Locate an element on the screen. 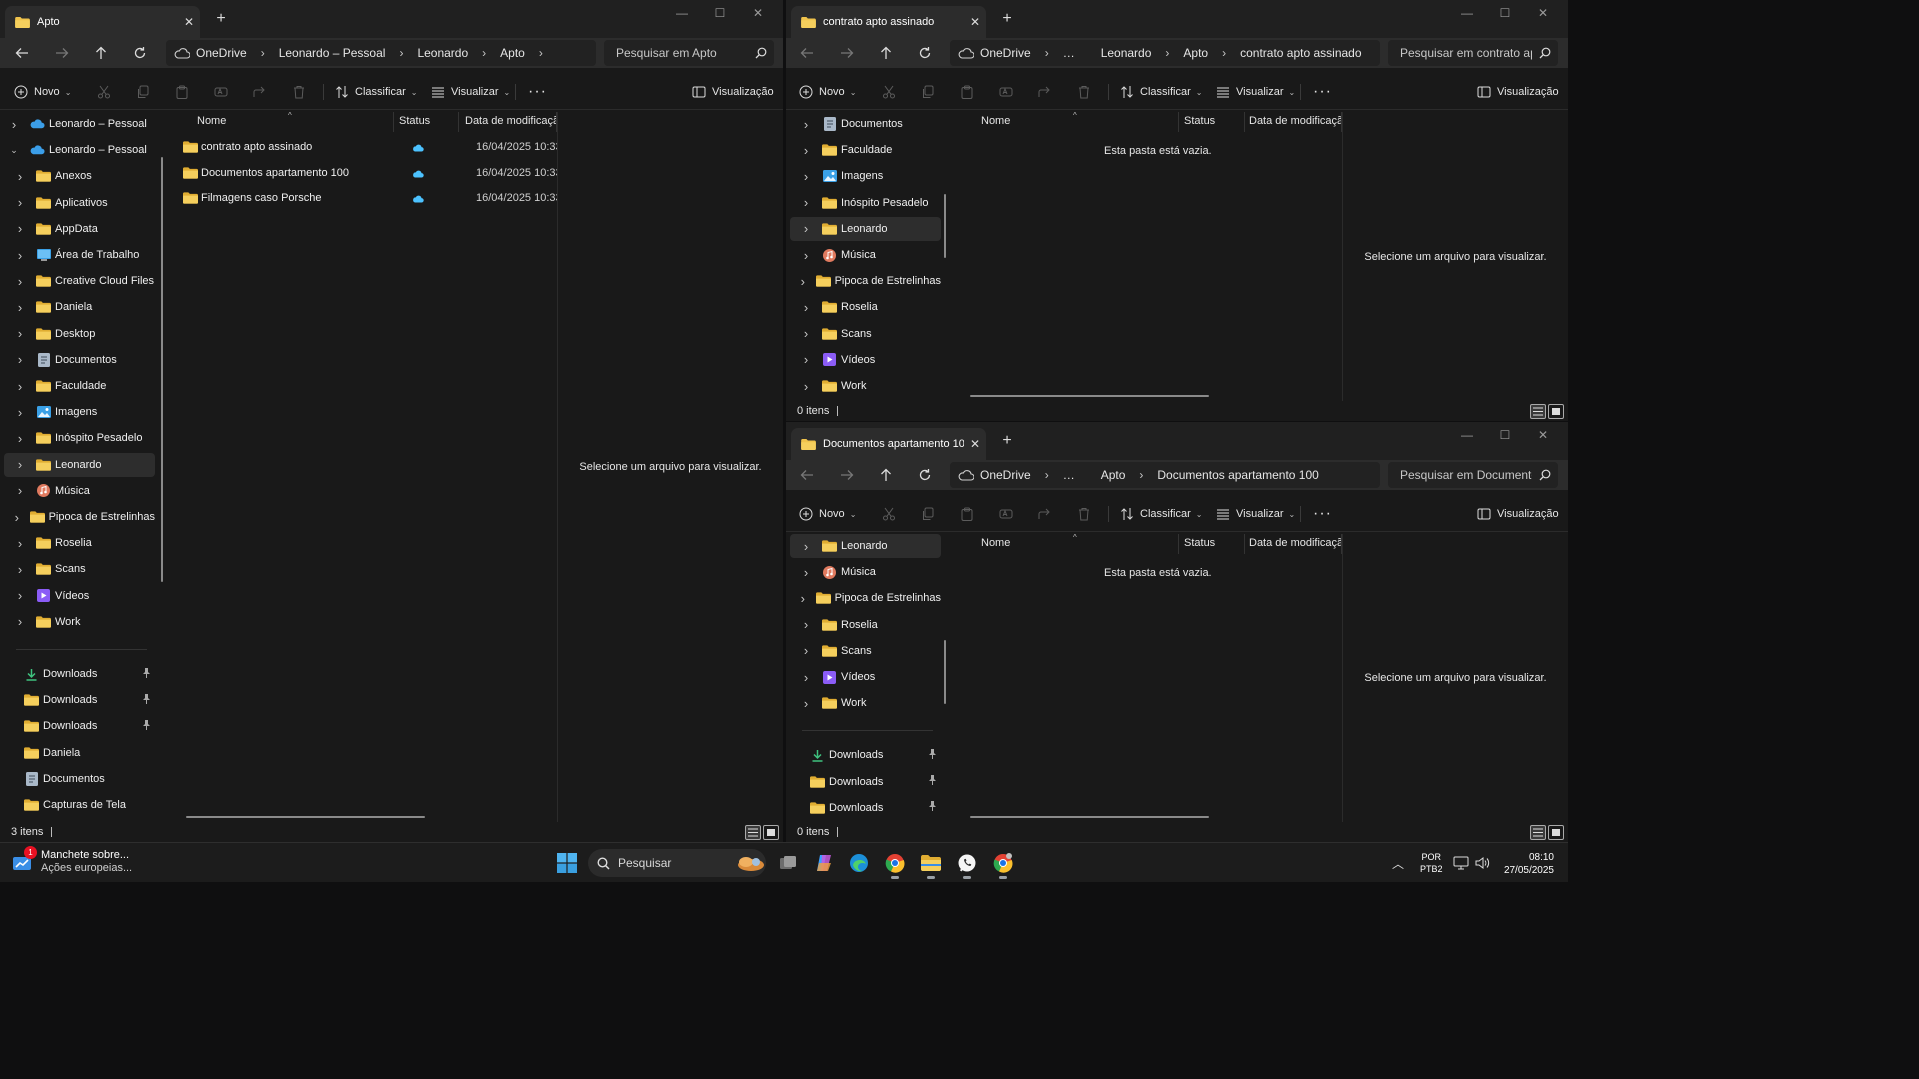 This screenshot has width=1919, height=1079. nav-item: › Vídeos is located at coordinates (865, 360).